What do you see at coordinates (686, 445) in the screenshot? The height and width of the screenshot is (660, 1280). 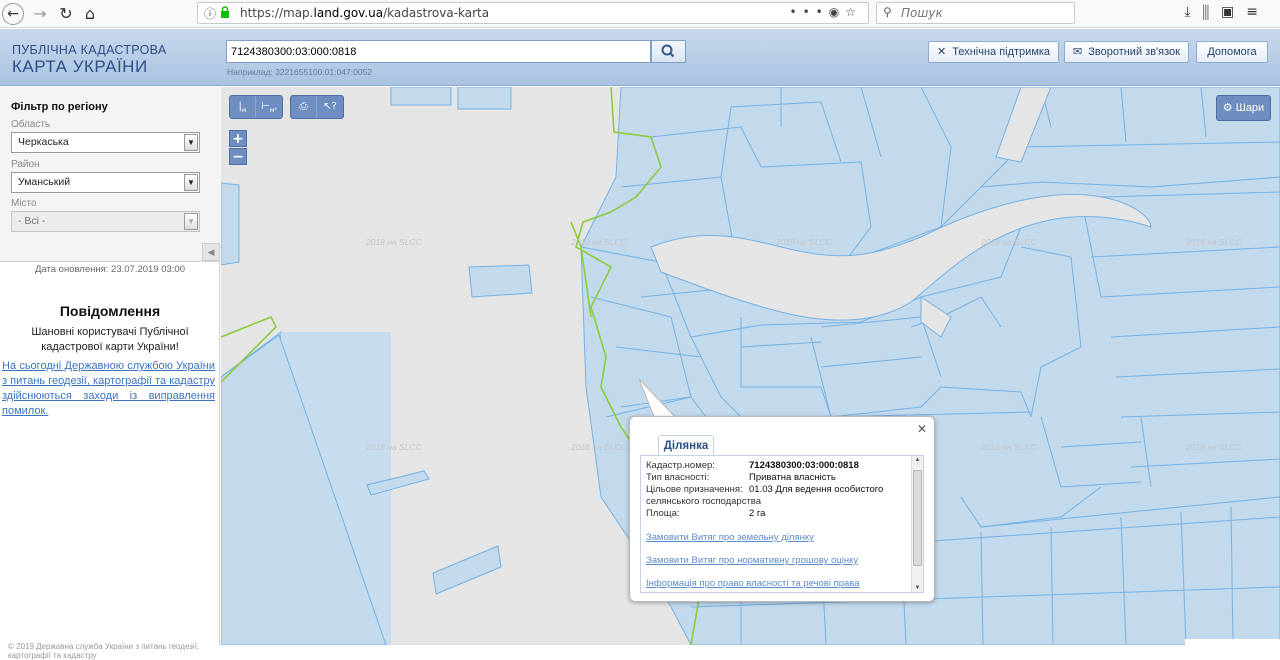 I see `tab-parcel: Ділянка` at bounding box center [686, 445].